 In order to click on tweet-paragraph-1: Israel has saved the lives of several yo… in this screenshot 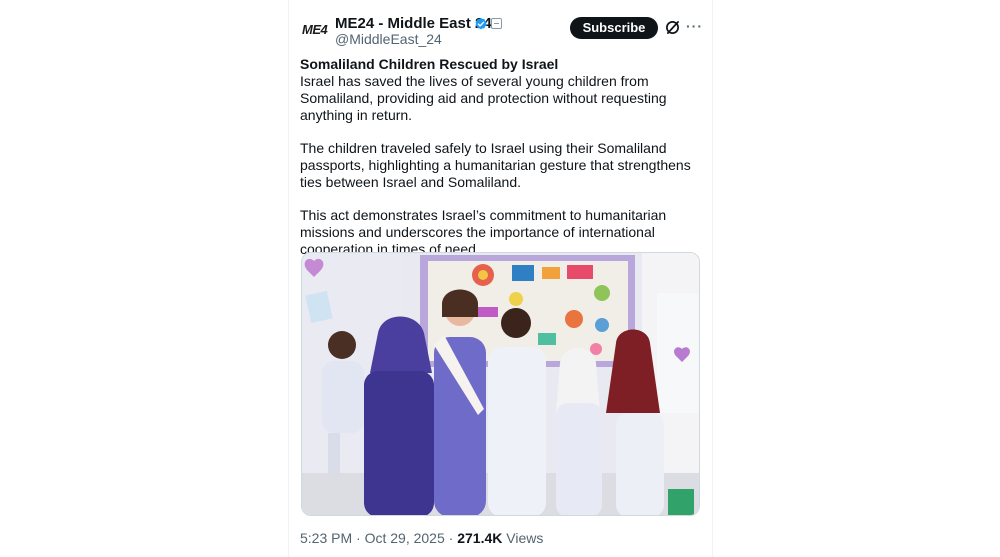, I will do `click(483, 98)`.